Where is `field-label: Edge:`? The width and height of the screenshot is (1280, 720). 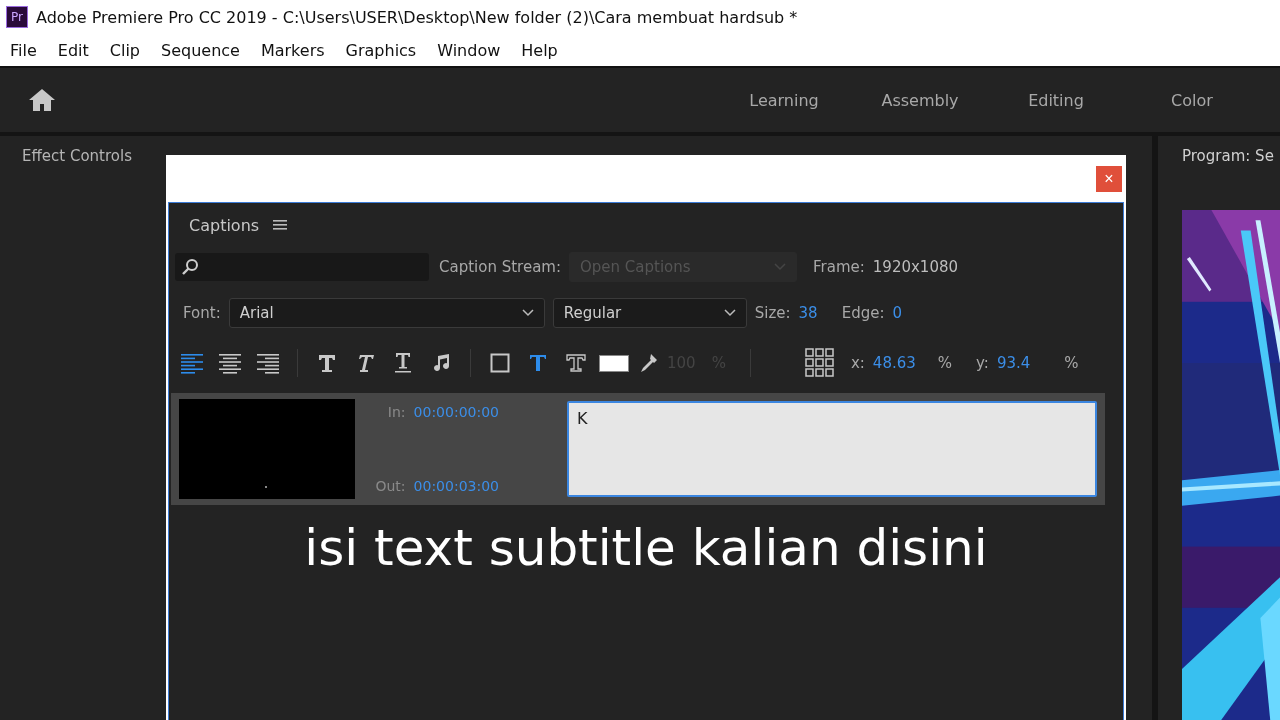 field-label: Edge: is located at coordinates (863, 313).